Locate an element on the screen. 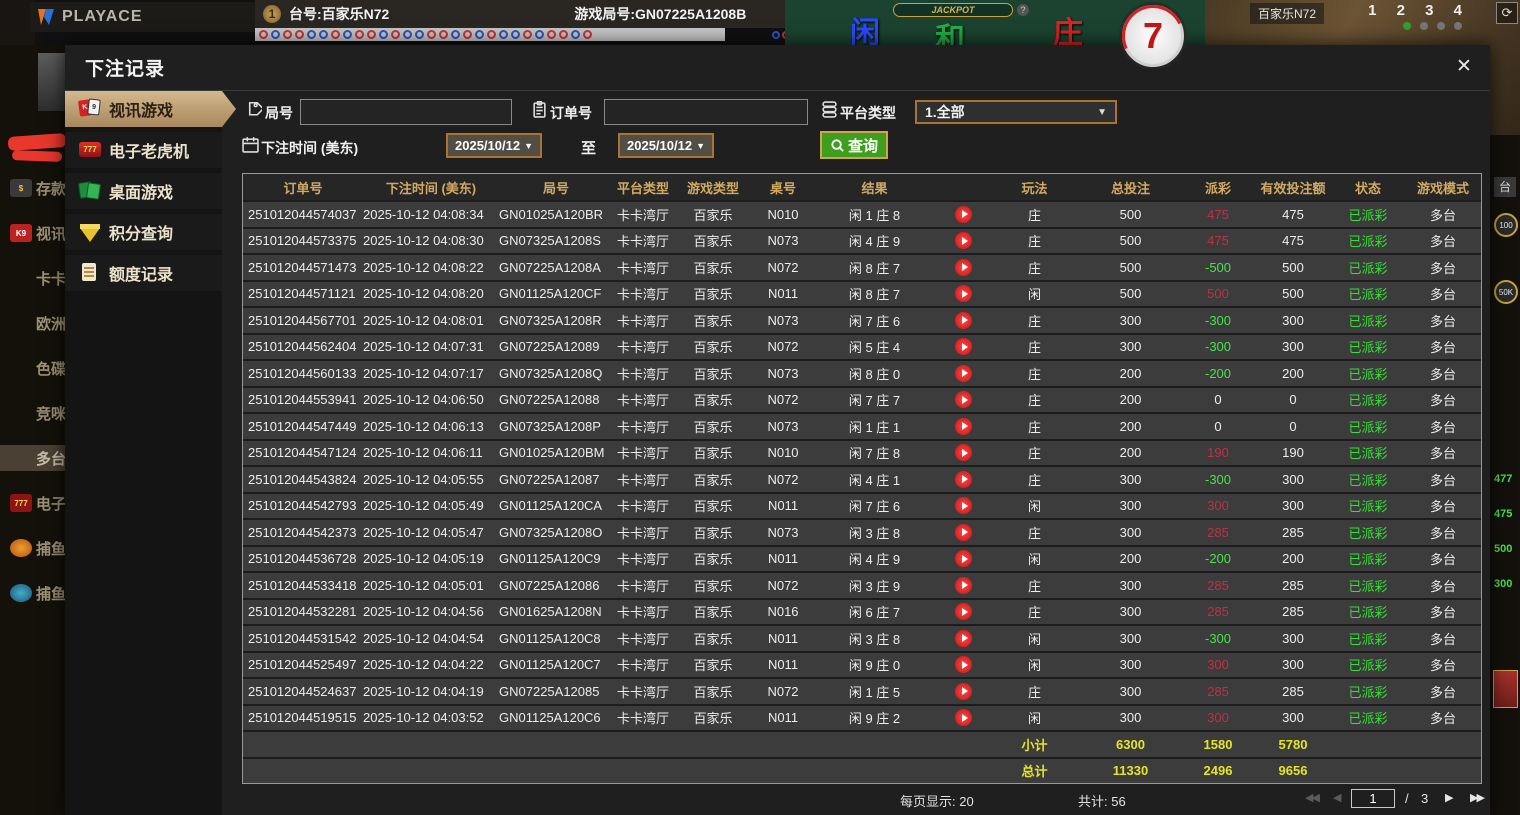 The width and height of the screenshot is (1520, 815). order-input is located at coordinates (706, 112).